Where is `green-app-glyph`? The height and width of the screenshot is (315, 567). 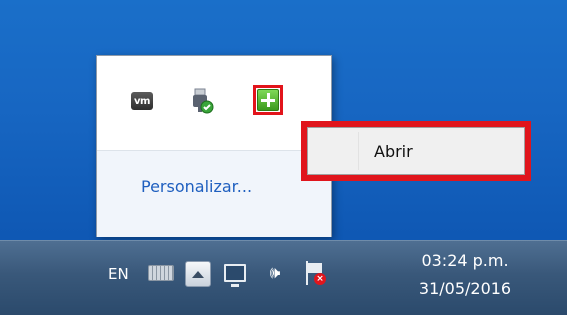
green-app-glyph is located at coordinates (268, 100).